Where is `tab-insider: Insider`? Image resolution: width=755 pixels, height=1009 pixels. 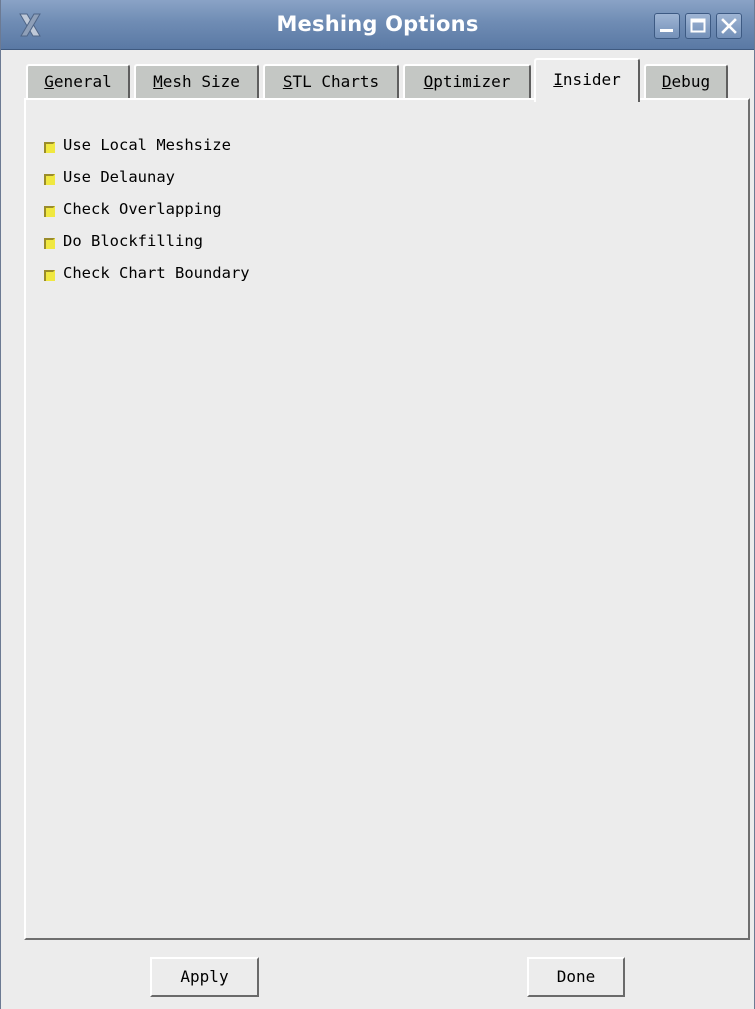
tab-insider: Insider is located at coordinates (587, 80).